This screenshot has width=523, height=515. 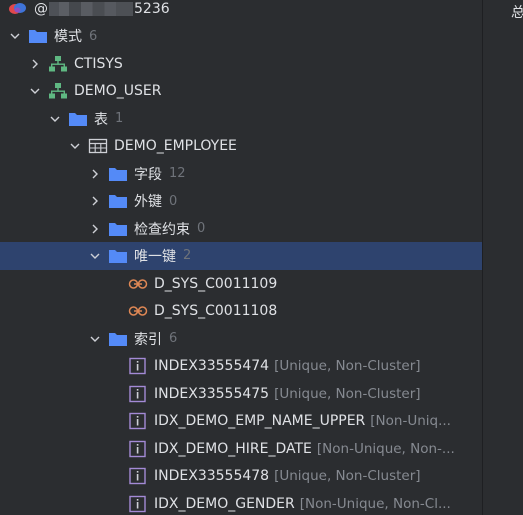 I want to click on tree-label-index-1: INDEX33555474, so click(x=212, y=366).